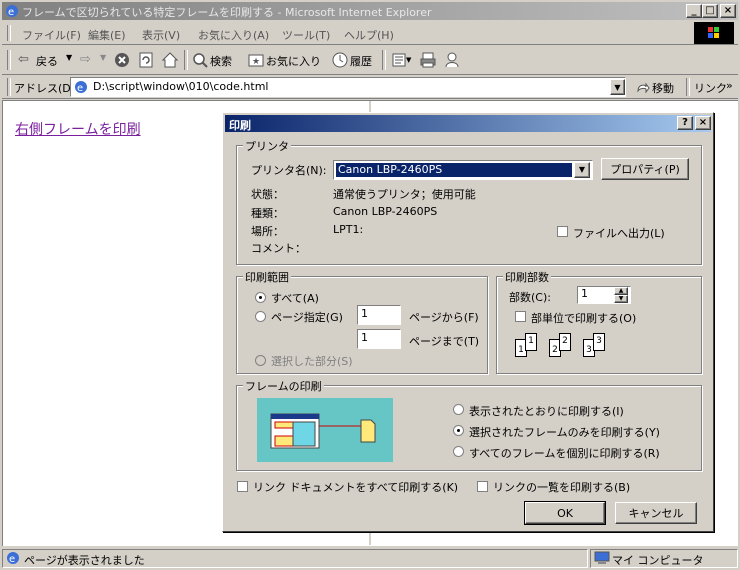 This screenshot has height=570, width=740. I want to click on links-chevron-icon: », so click(729, 85).